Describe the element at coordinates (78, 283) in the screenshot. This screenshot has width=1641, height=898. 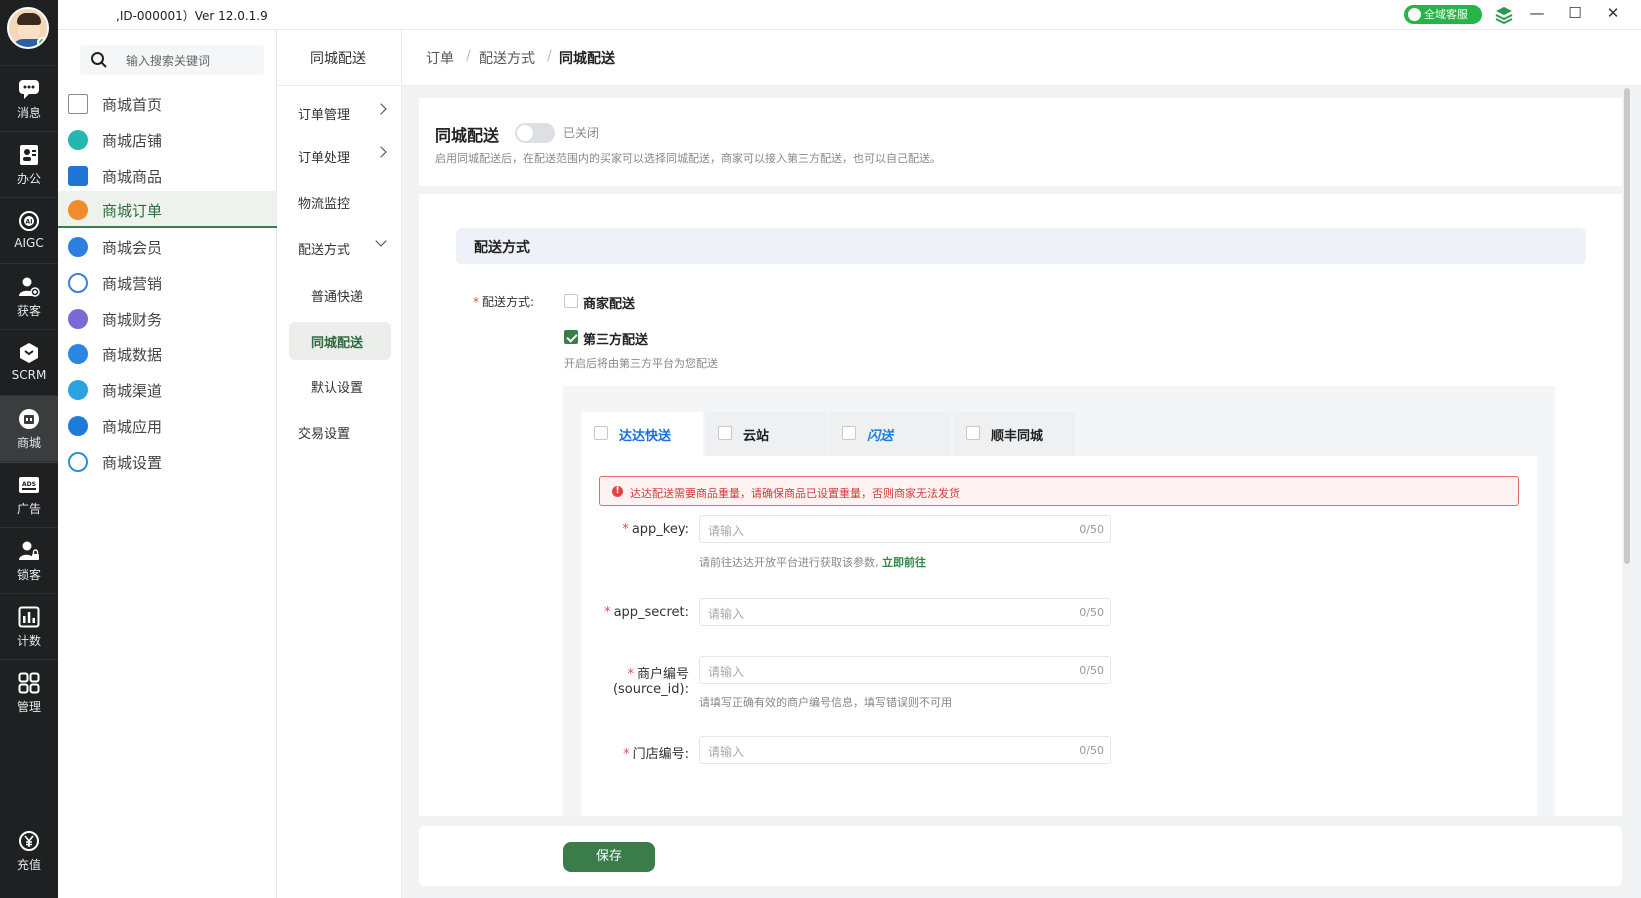
I see `globe-icon` at that location.